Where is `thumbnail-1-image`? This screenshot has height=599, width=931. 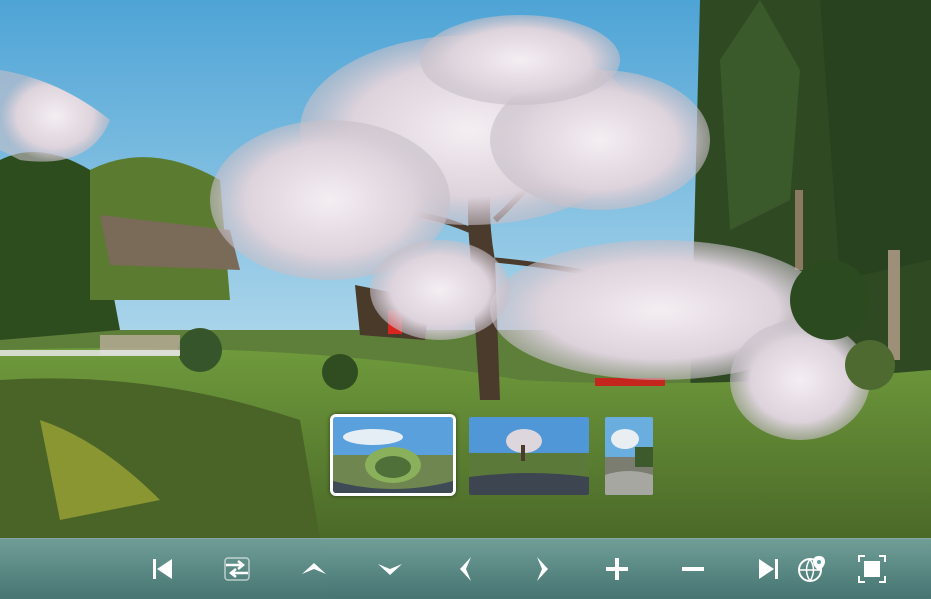 thumbnail-1-image is located at coordinates (393, 455).